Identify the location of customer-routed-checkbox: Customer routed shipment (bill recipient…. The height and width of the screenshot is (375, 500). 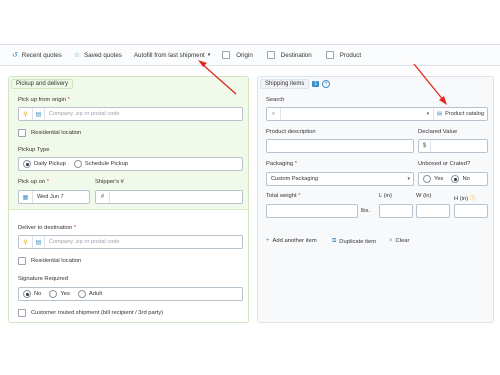
(90, 313).